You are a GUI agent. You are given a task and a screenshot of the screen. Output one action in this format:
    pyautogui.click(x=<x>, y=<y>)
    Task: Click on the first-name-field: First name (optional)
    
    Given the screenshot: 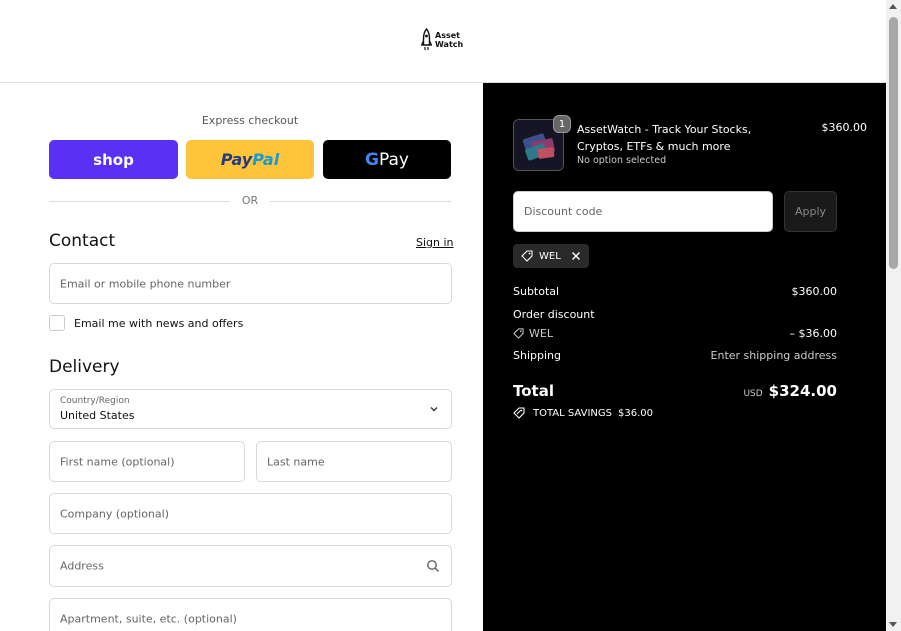 What is the action you would take?
    pyautogui.click(x=147, y=461)
    